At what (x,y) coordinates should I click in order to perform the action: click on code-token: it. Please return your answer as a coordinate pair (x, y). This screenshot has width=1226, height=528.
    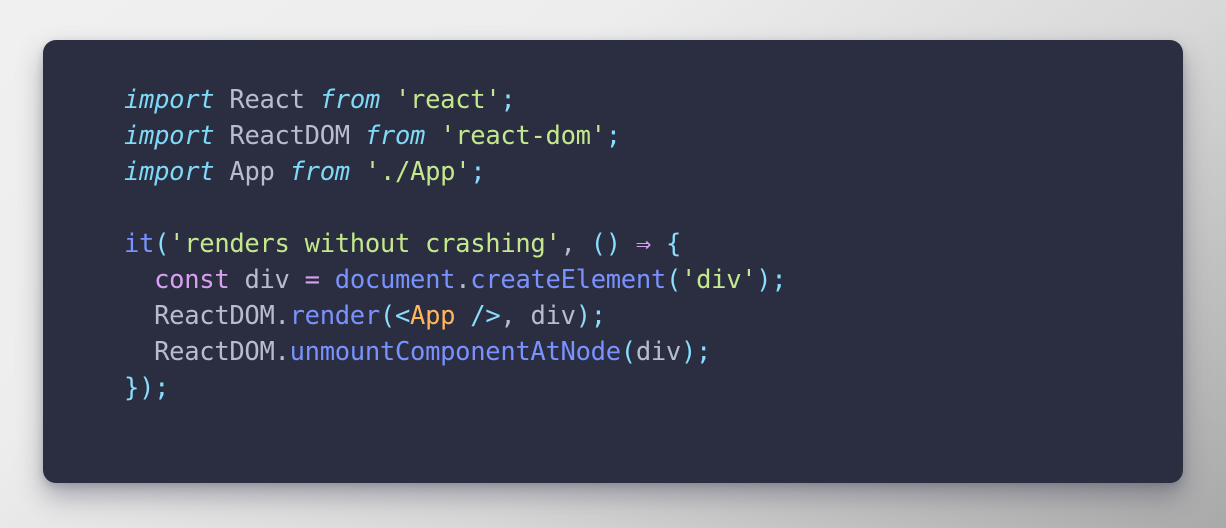
    Looking at the image, I should click on (139, 244).